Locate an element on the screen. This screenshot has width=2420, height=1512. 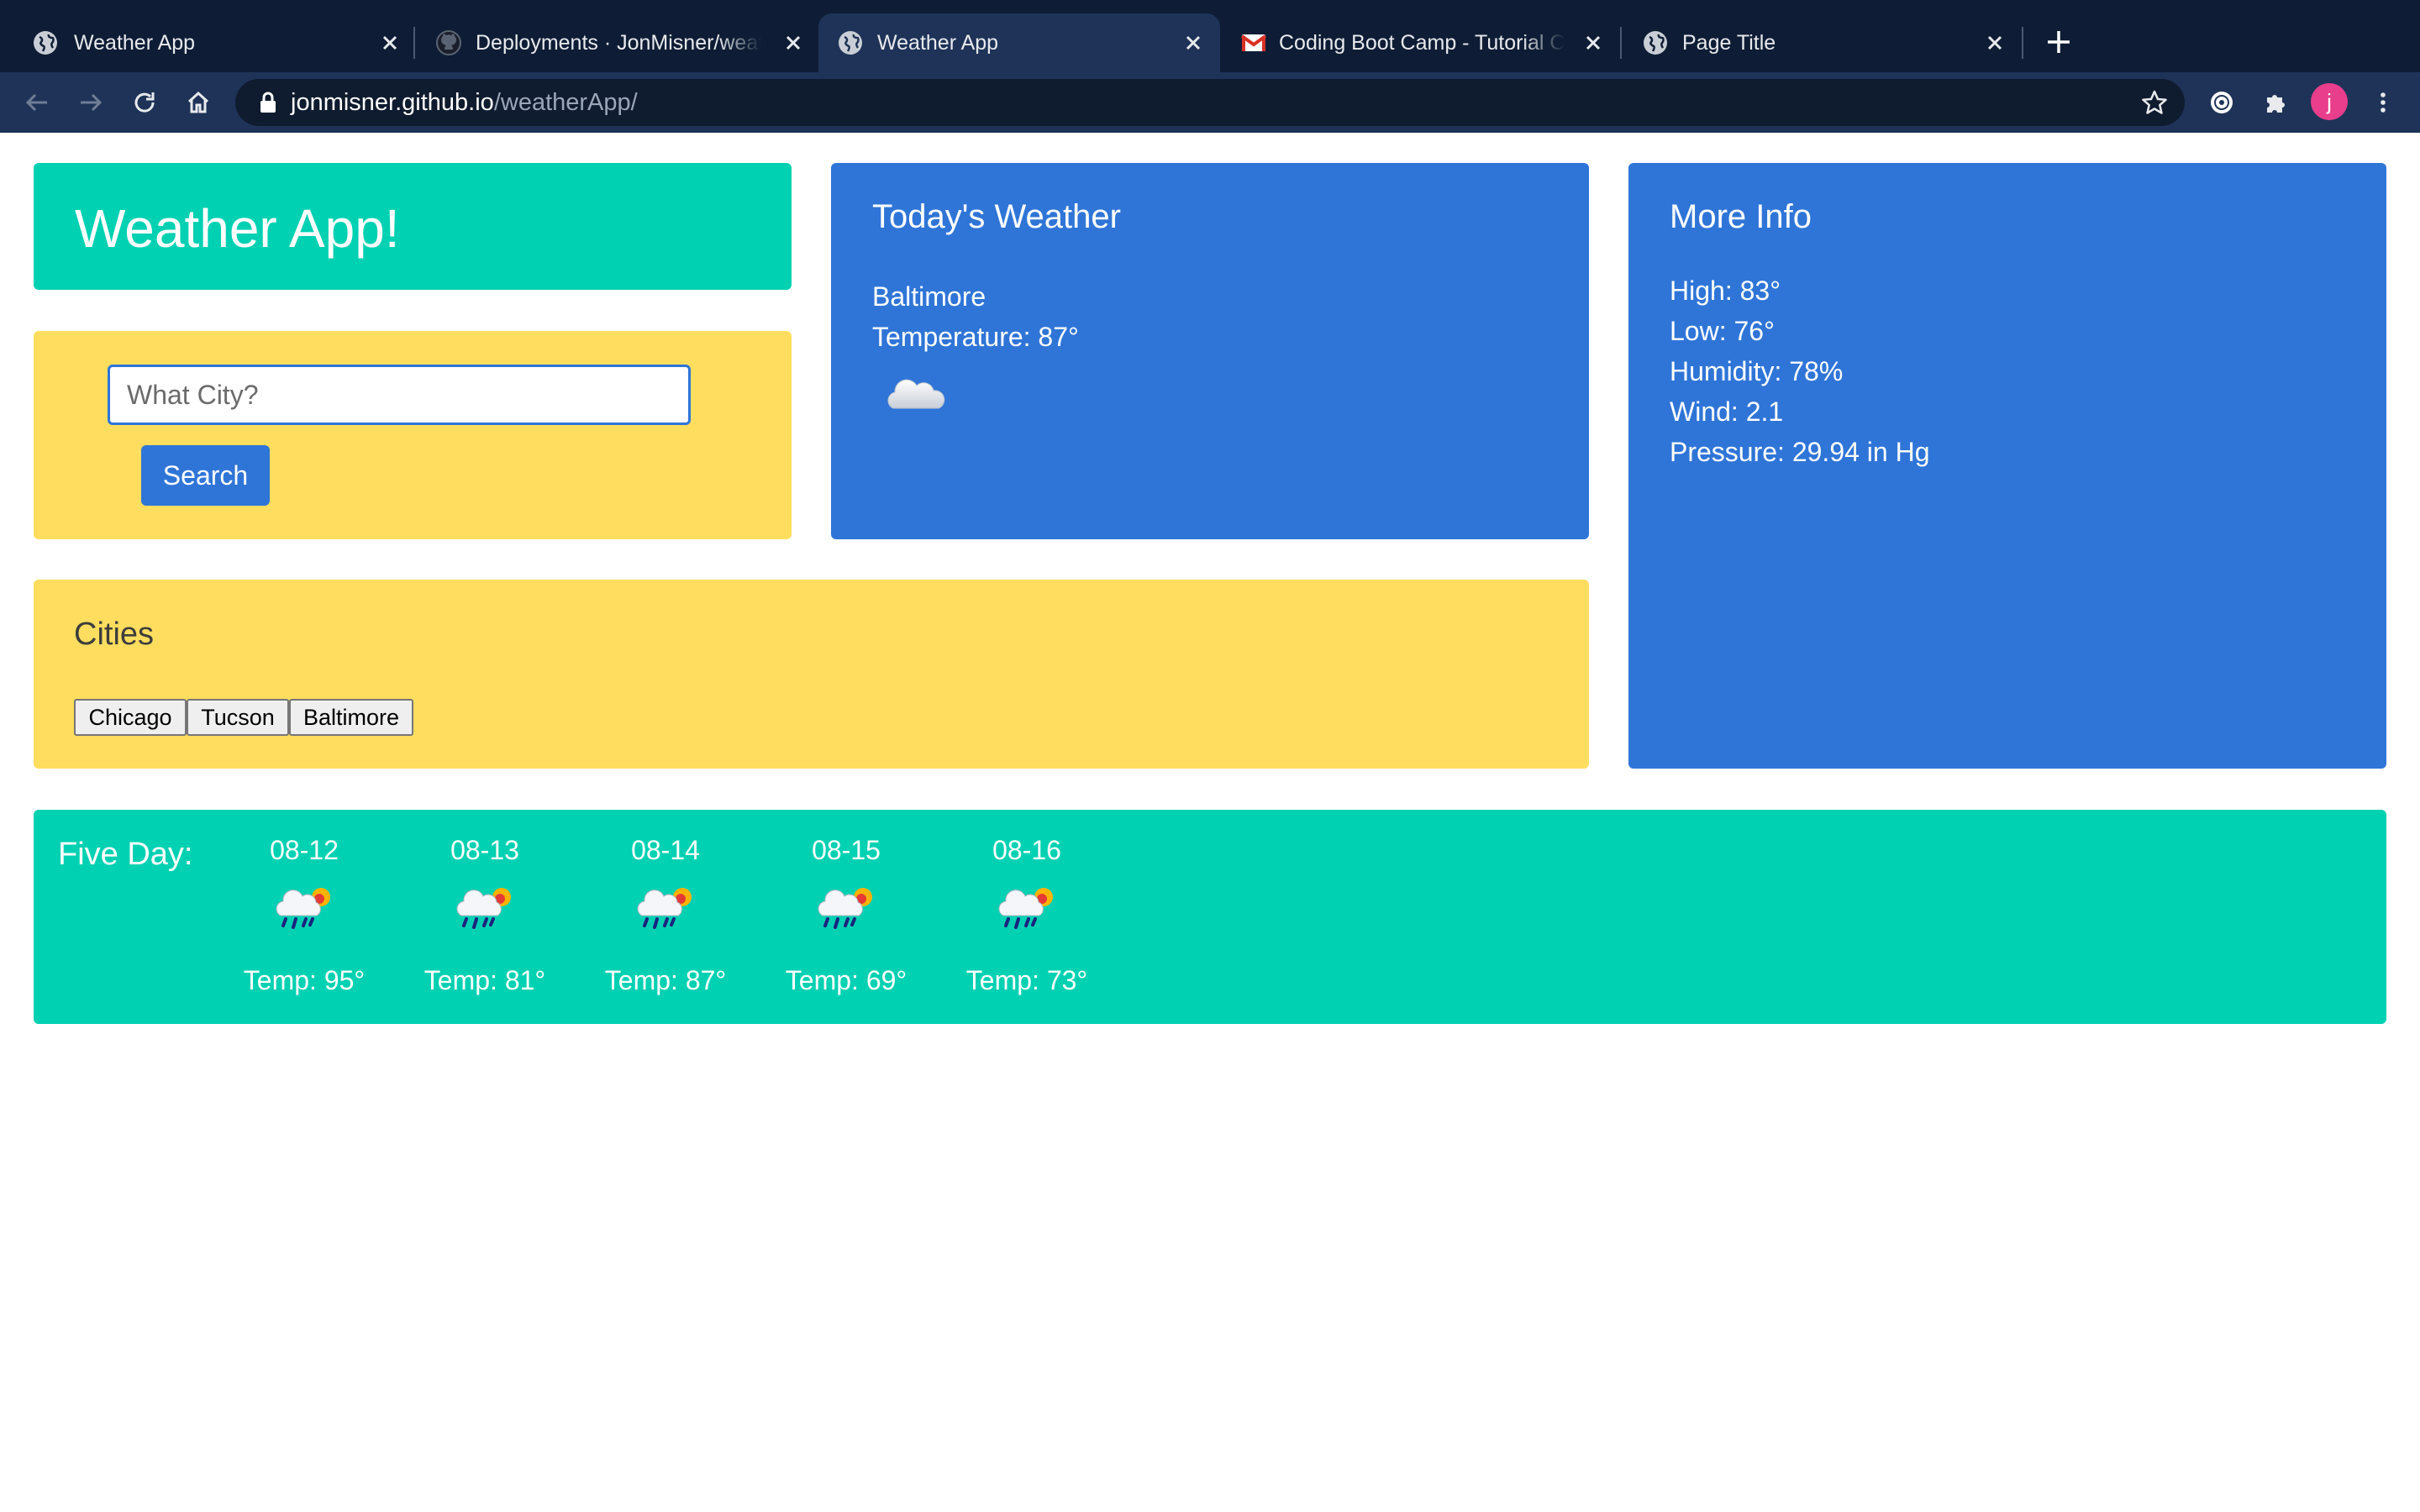
forecast-day: 08-13 Temp: 81° is located at coordinates (484, 915).